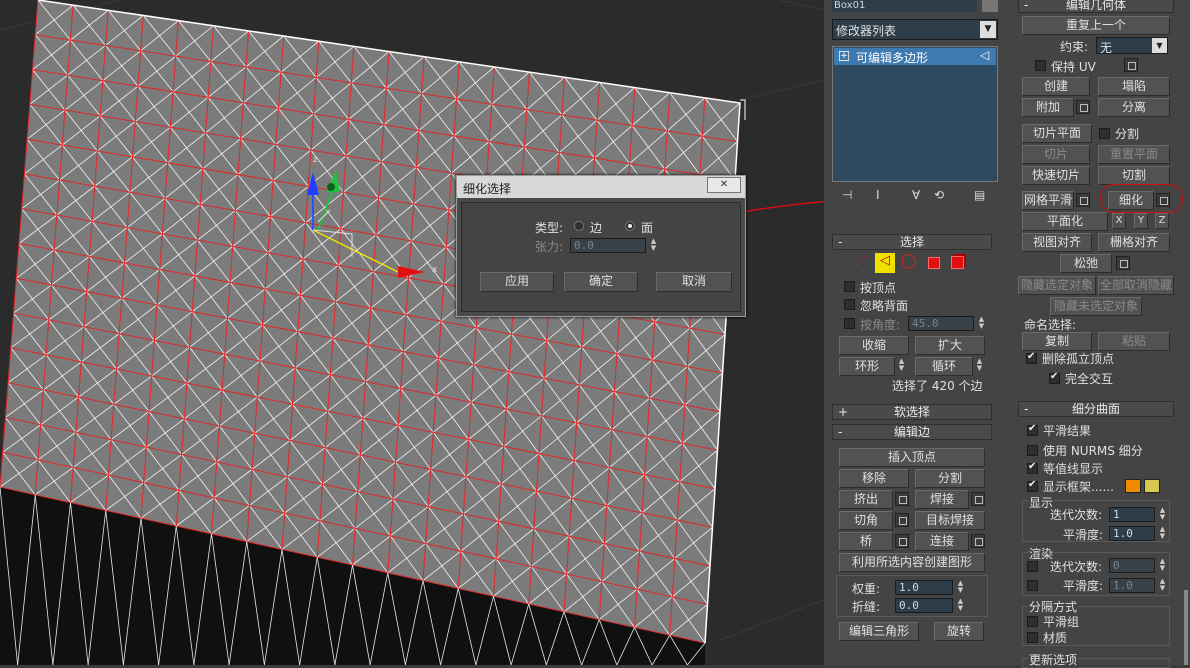 Image resolution: width=1190 pixels, height=668 pixels. I want to click on cancel-button: 取消, so click(694, 282).